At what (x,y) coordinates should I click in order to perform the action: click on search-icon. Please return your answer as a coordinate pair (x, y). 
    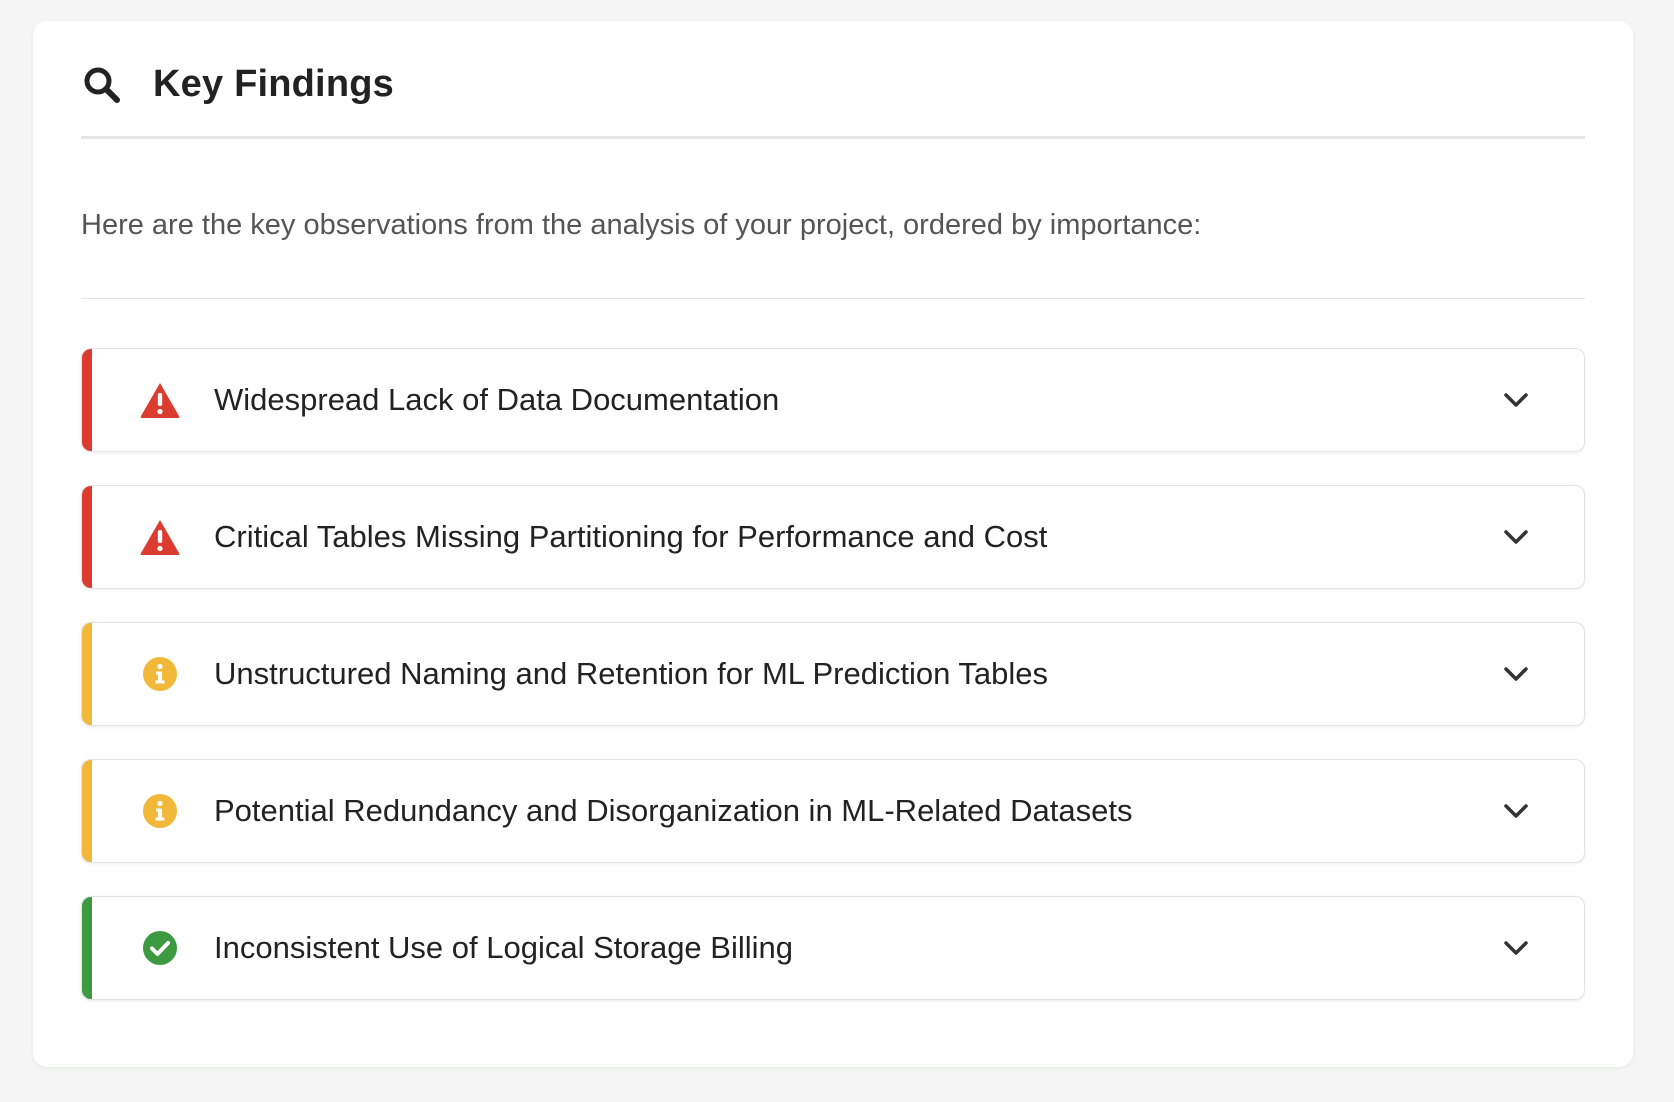
    Looking at the image, I should click on (102, 85).